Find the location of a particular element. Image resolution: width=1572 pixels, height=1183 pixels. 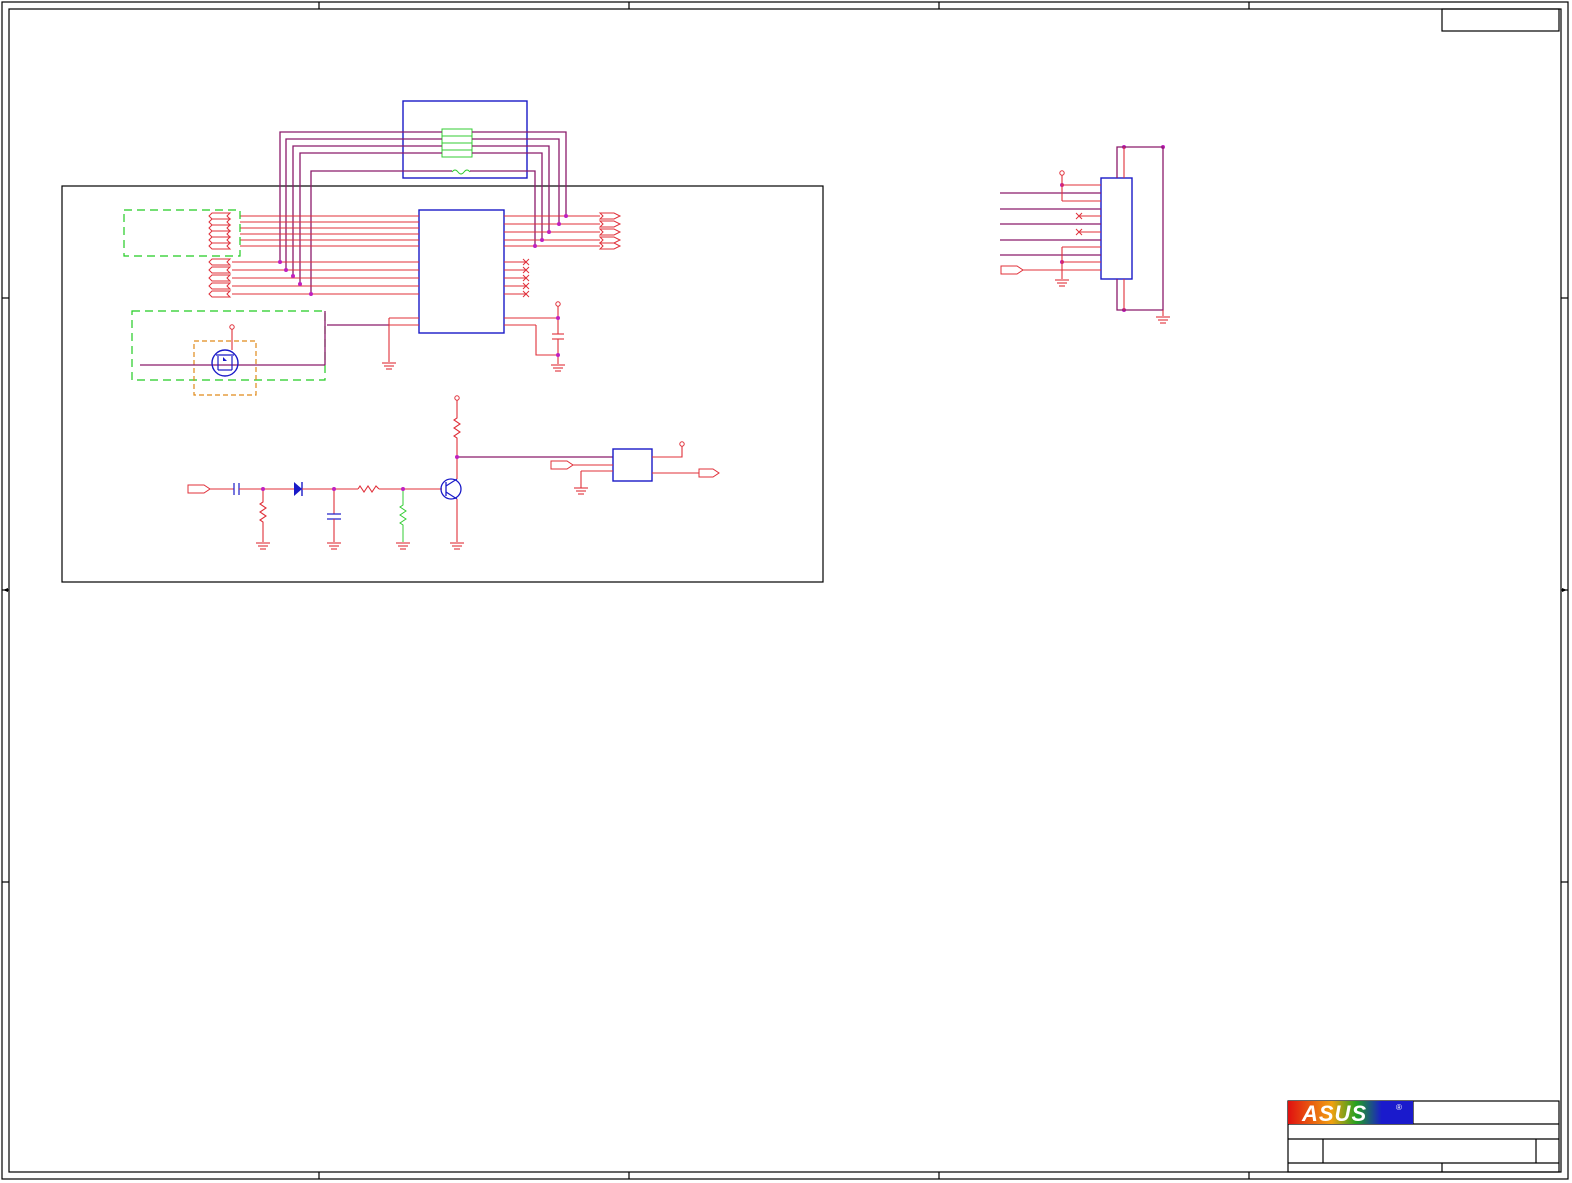

orange-subgroup-mosfet is located at coordinates (225, 368).